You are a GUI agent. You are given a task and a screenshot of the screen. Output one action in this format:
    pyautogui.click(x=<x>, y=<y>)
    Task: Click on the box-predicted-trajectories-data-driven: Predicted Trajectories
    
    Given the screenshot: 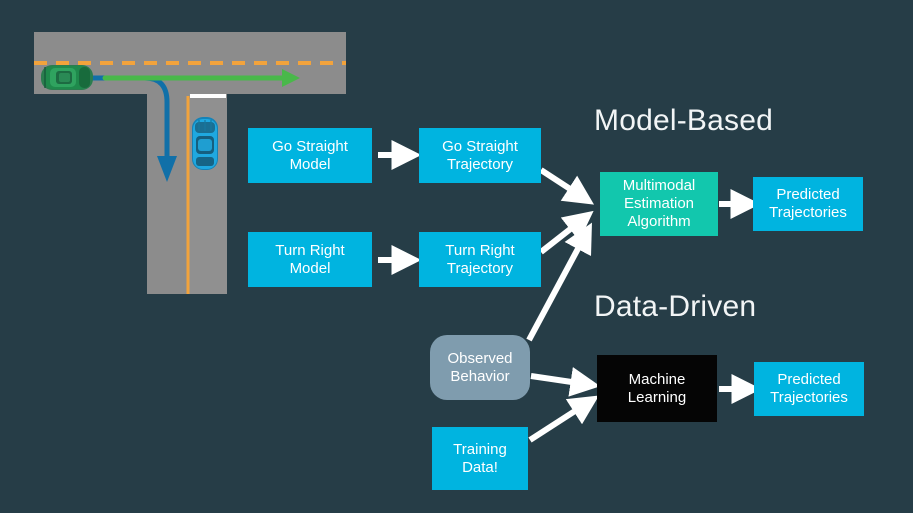 What is the action you would take?
    pyautogui.click(x=809, y=389)
    